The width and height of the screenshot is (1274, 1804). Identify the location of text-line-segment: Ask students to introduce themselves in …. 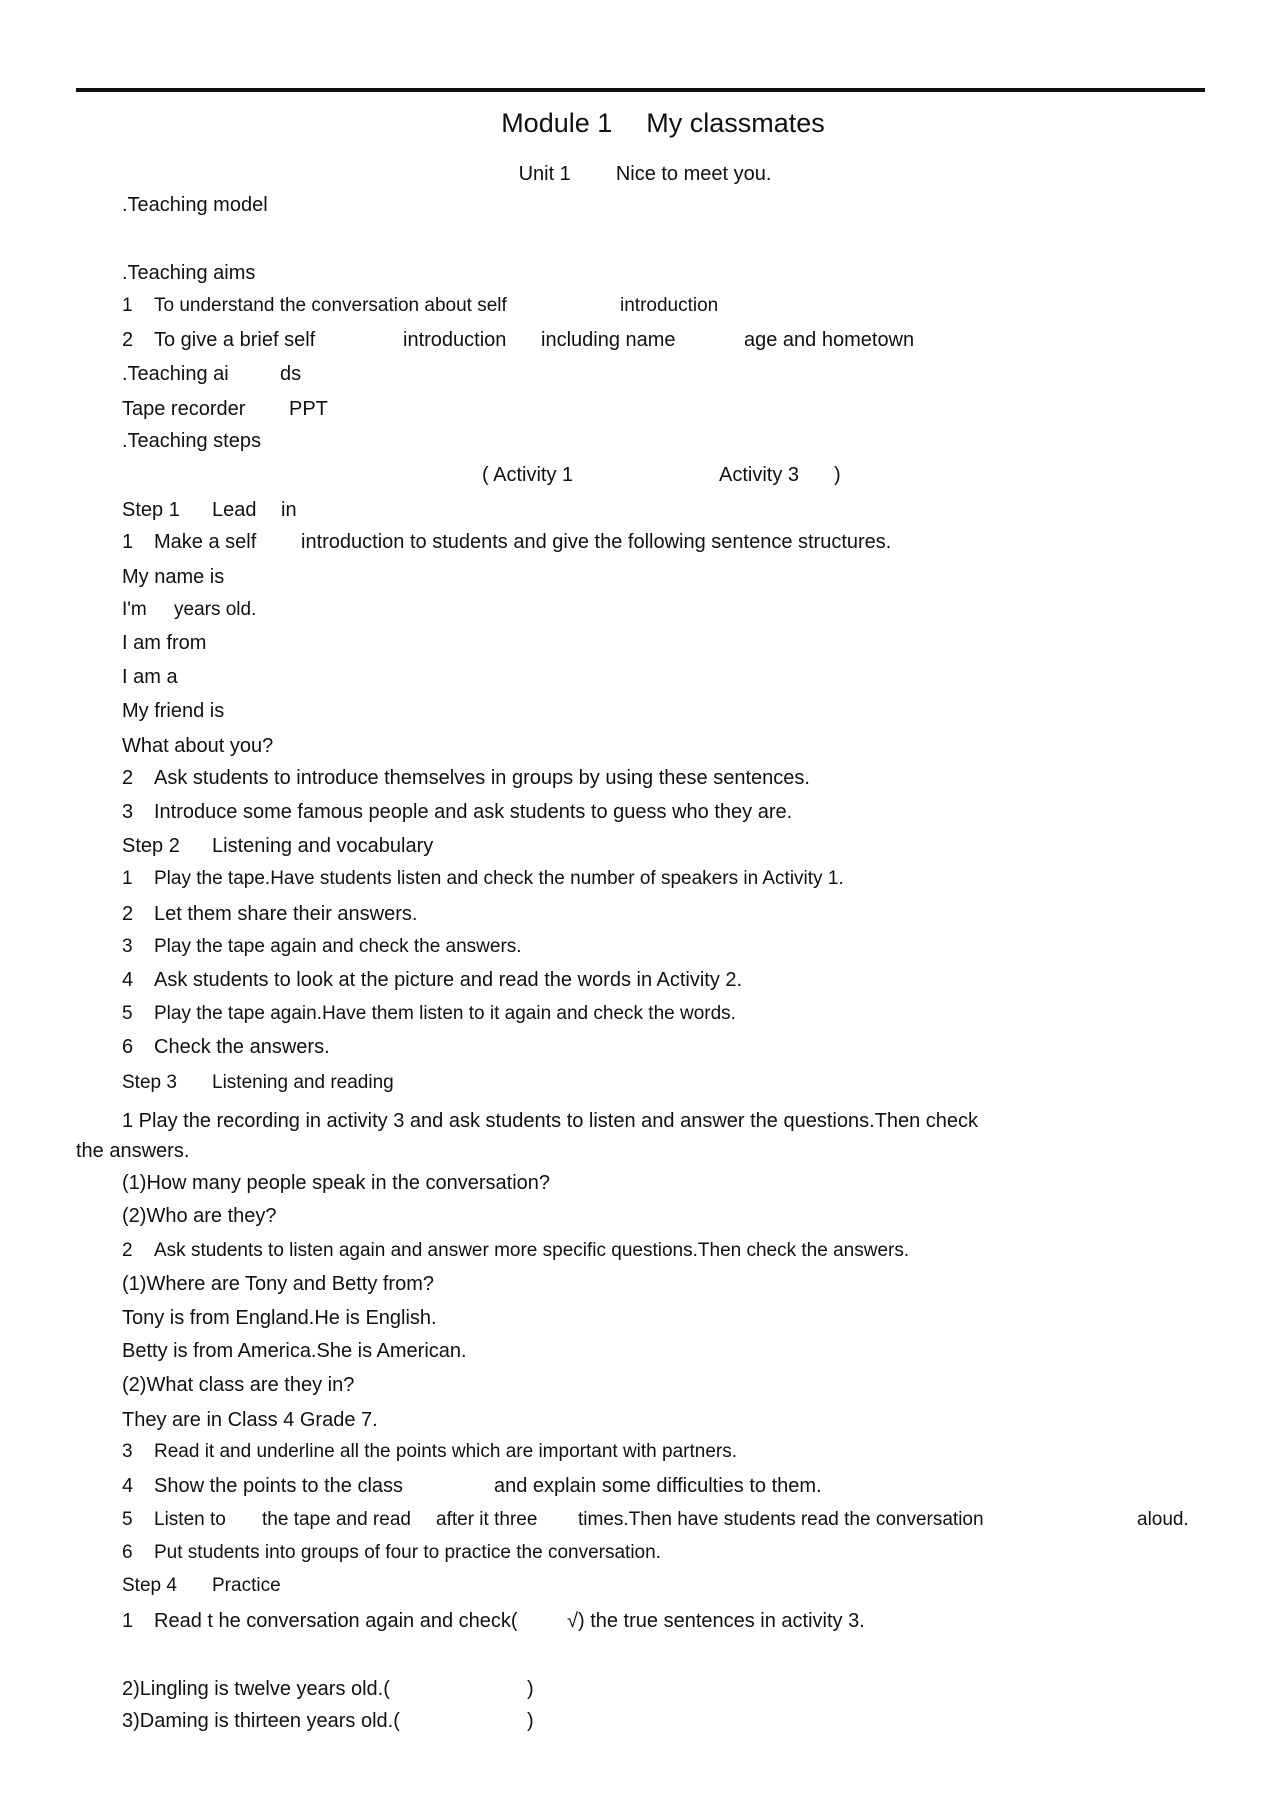
(482, 778).